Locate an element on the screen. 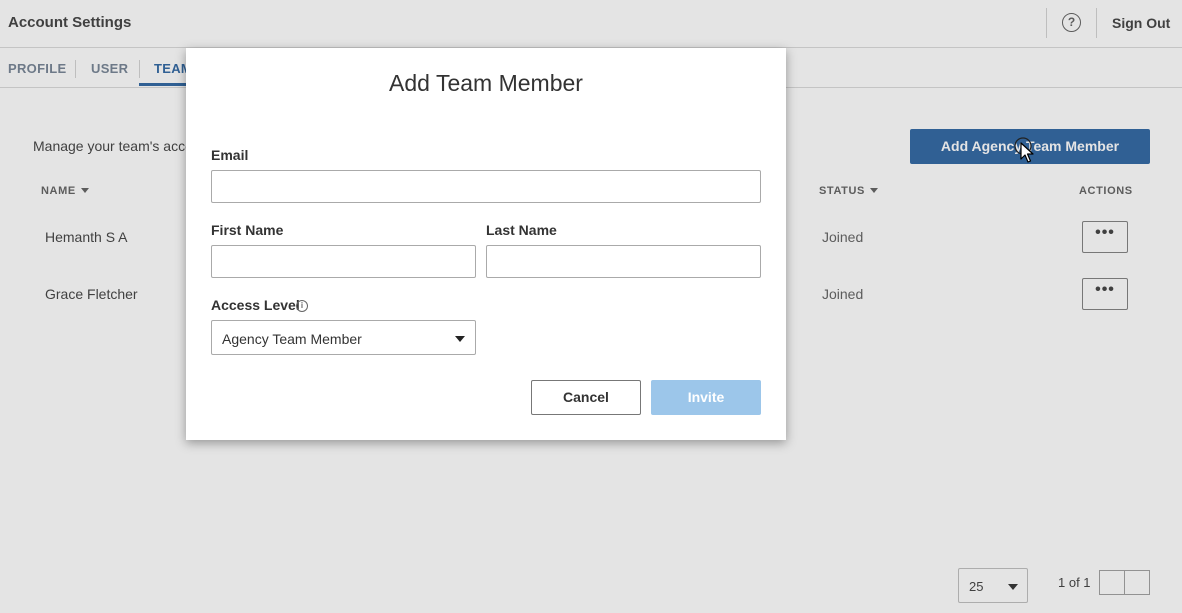 The image size is (1182, 613). email-label: Email is located at coordinates (230, 155).